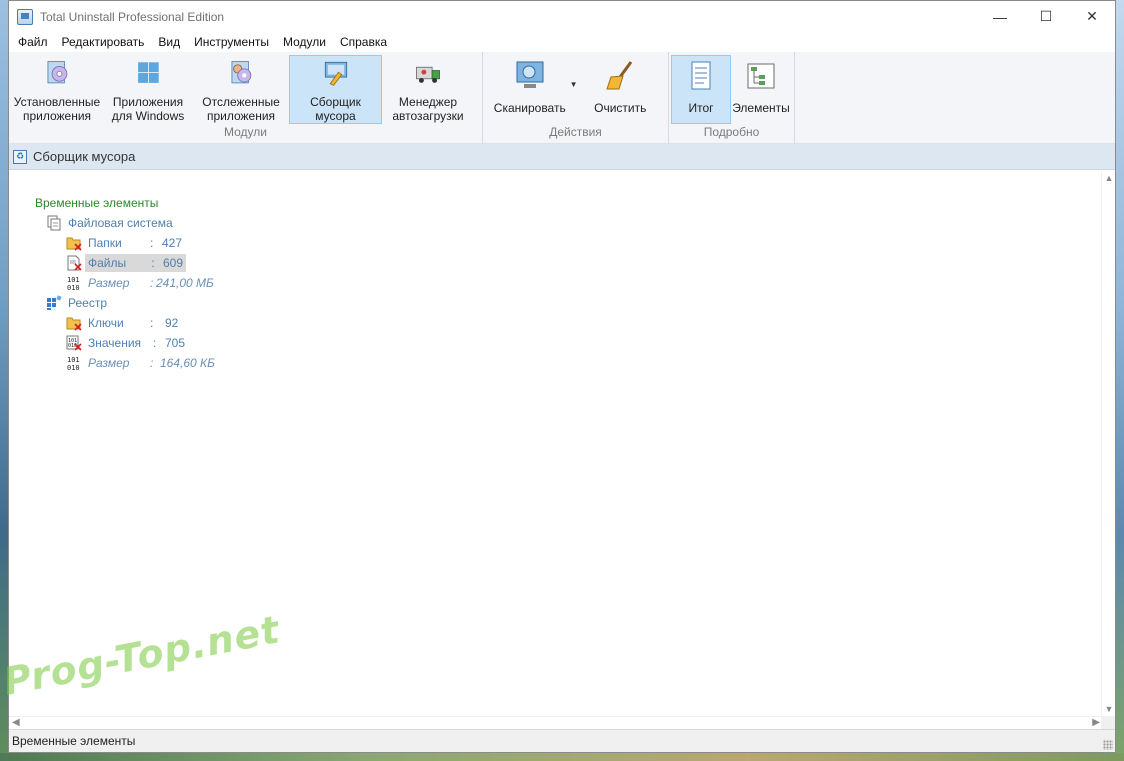 This screenshot has width=1124, height=761. What do you see at coordinates (562, 740) in the screenshot?
I see `status-bar: Временные элементы` at bounding box center [562, 740].